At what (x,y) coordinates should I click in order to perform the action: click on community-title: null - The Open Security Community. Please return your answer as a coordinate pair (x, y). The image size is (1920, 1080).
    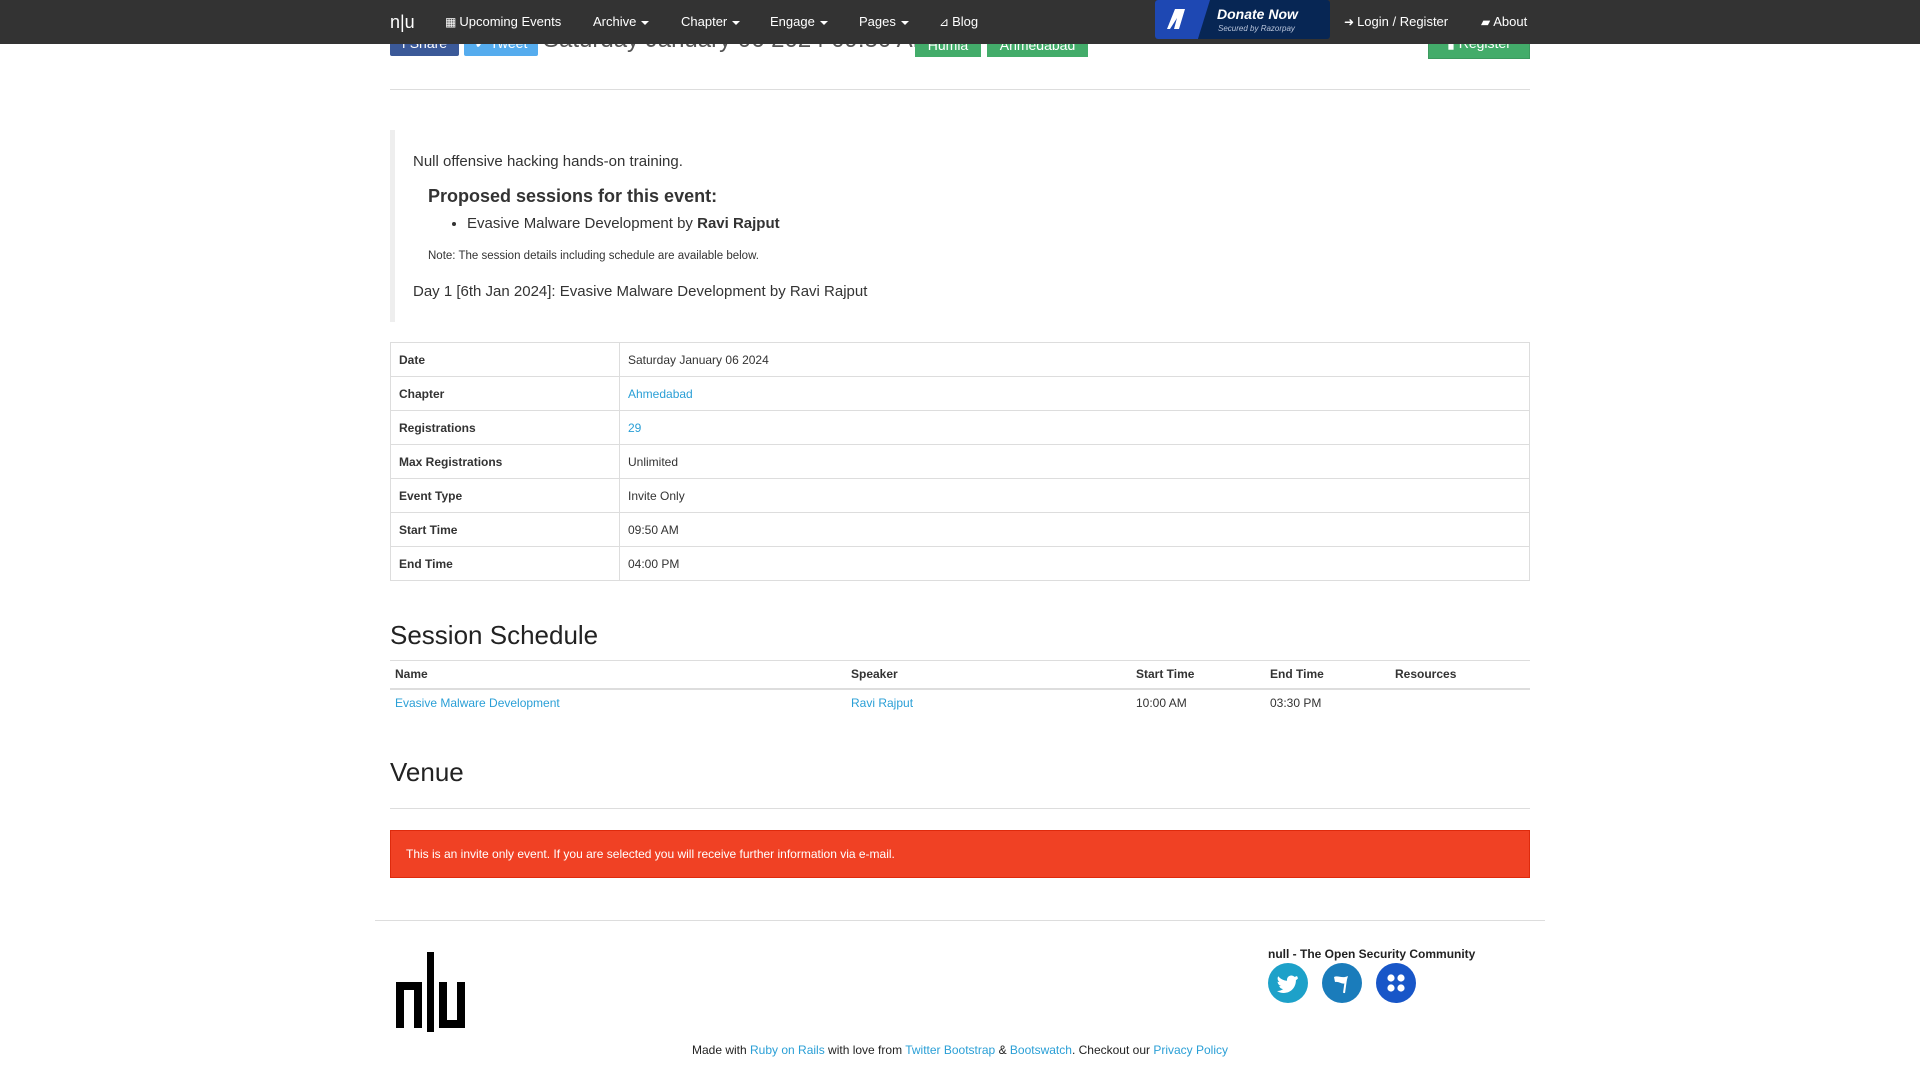
    Looking at the image, I should click on (1372, 954).